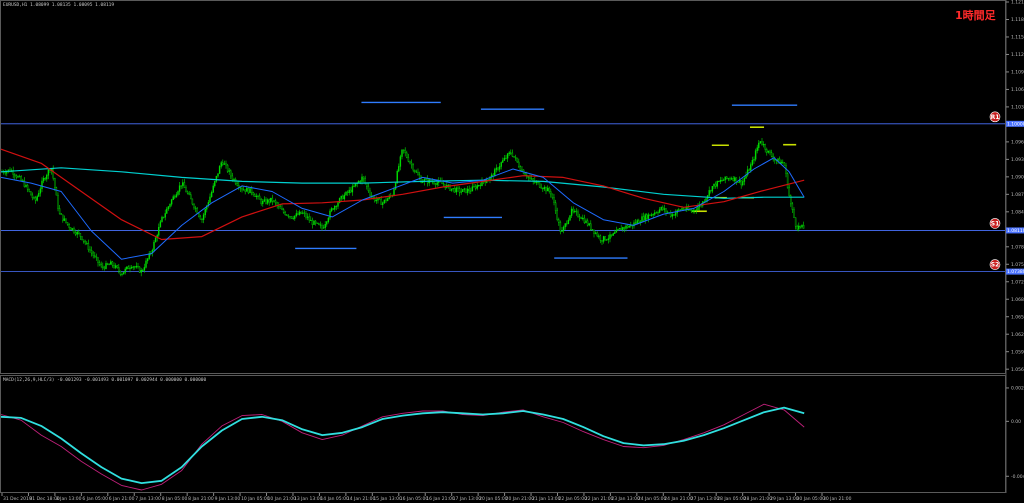 This screenshot has width=1024, height=503. Describe the element at coordinates (784, 499) in the screenshot. I see `time-tick-label: 29 Jan 13:00` at that location.